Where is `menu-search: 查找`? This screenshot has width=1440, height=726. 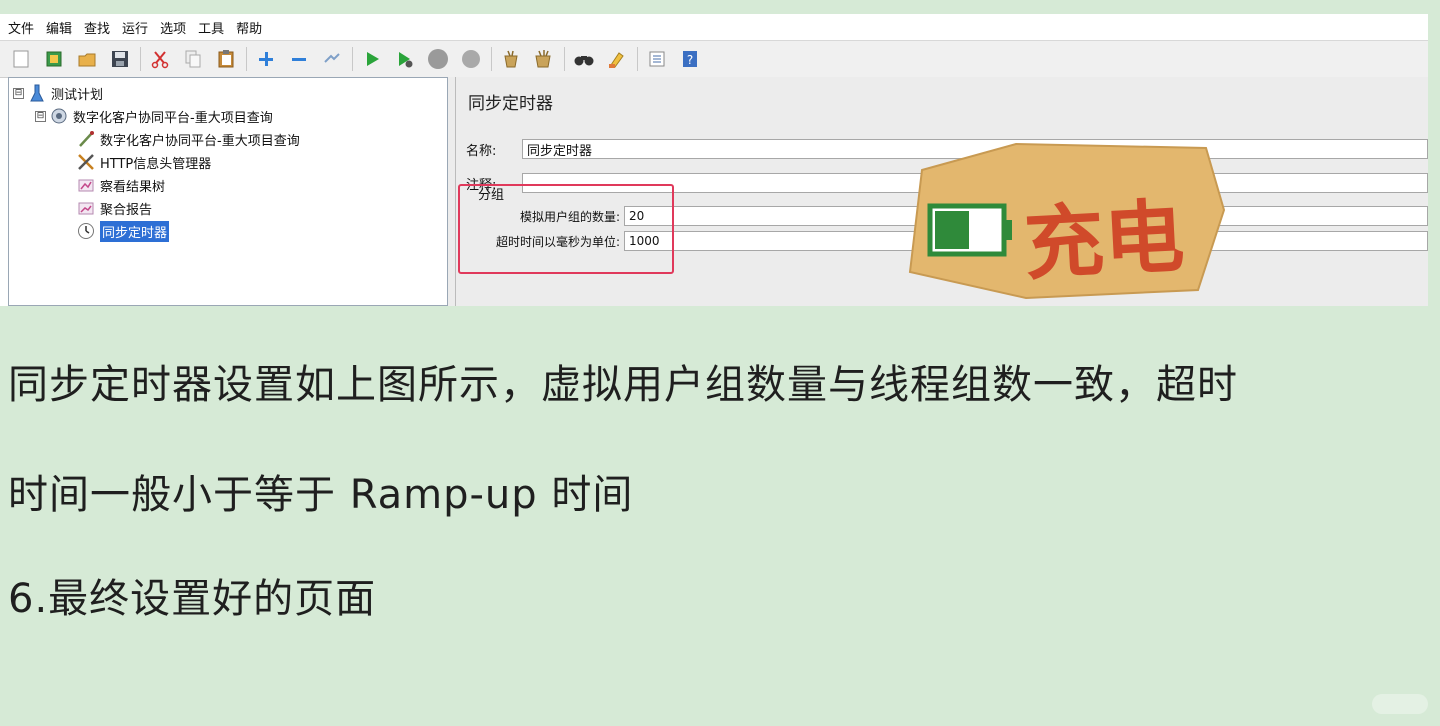
menu-search: 查找 is located at coordinates (97, 27).